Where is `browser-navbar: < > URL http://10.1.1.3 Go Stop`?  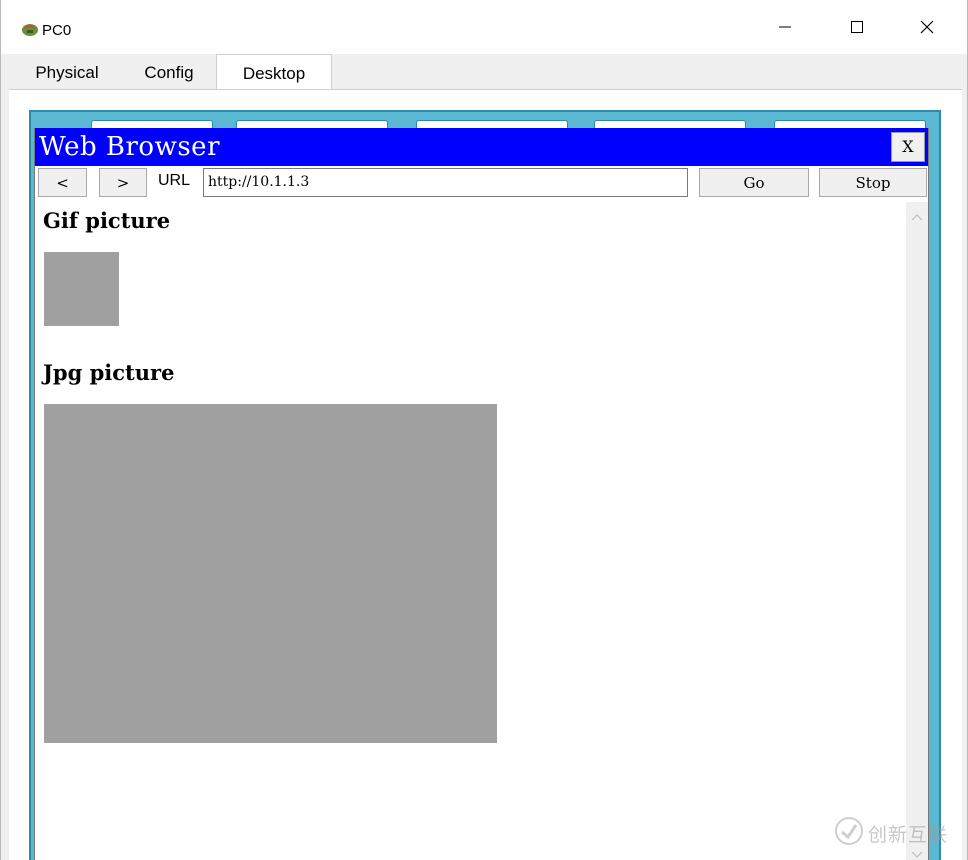
browser-navbar: < > URL http://10.1.1.3 Go Stop is located at coordinates (481, 184).